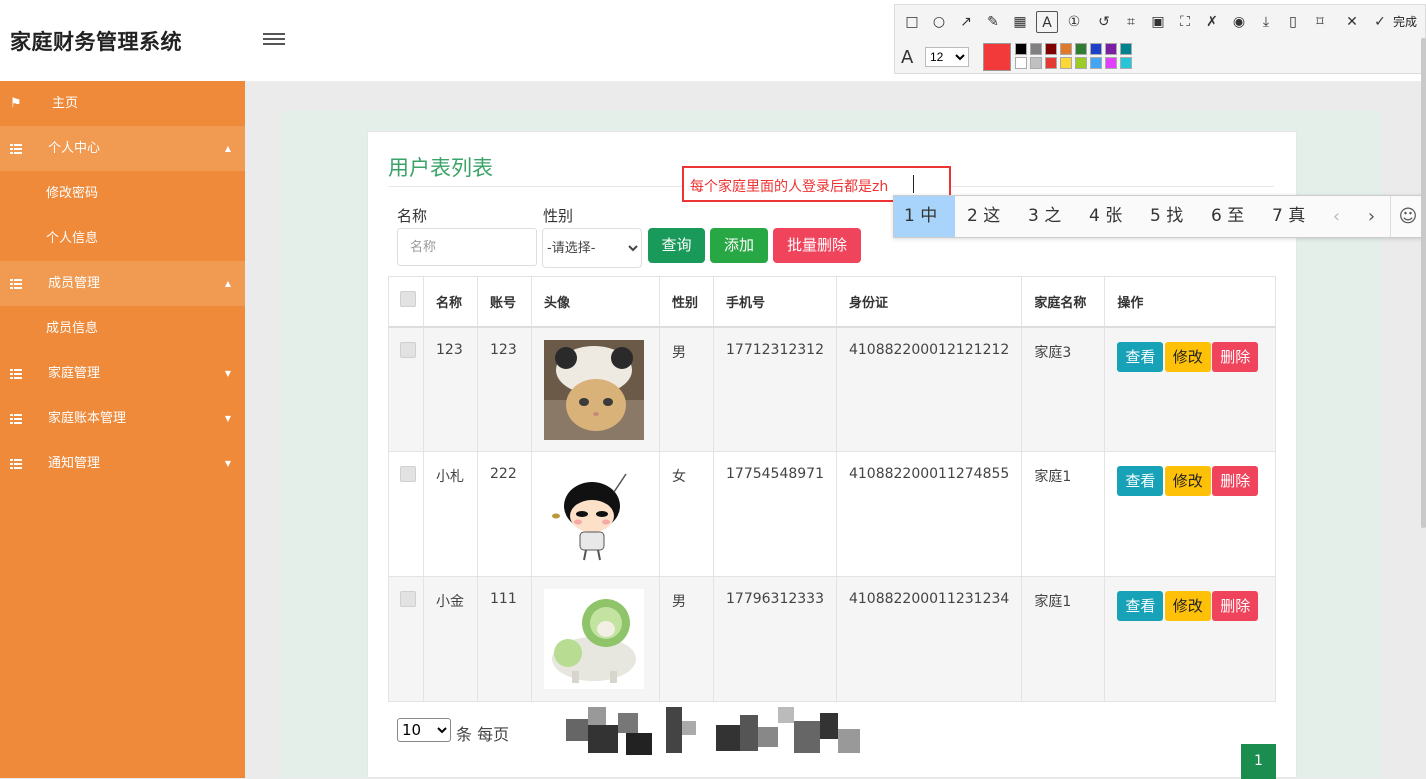 The image size is (1426, 779). I want to click on hamburger-menu-icon, so click(274, 39).